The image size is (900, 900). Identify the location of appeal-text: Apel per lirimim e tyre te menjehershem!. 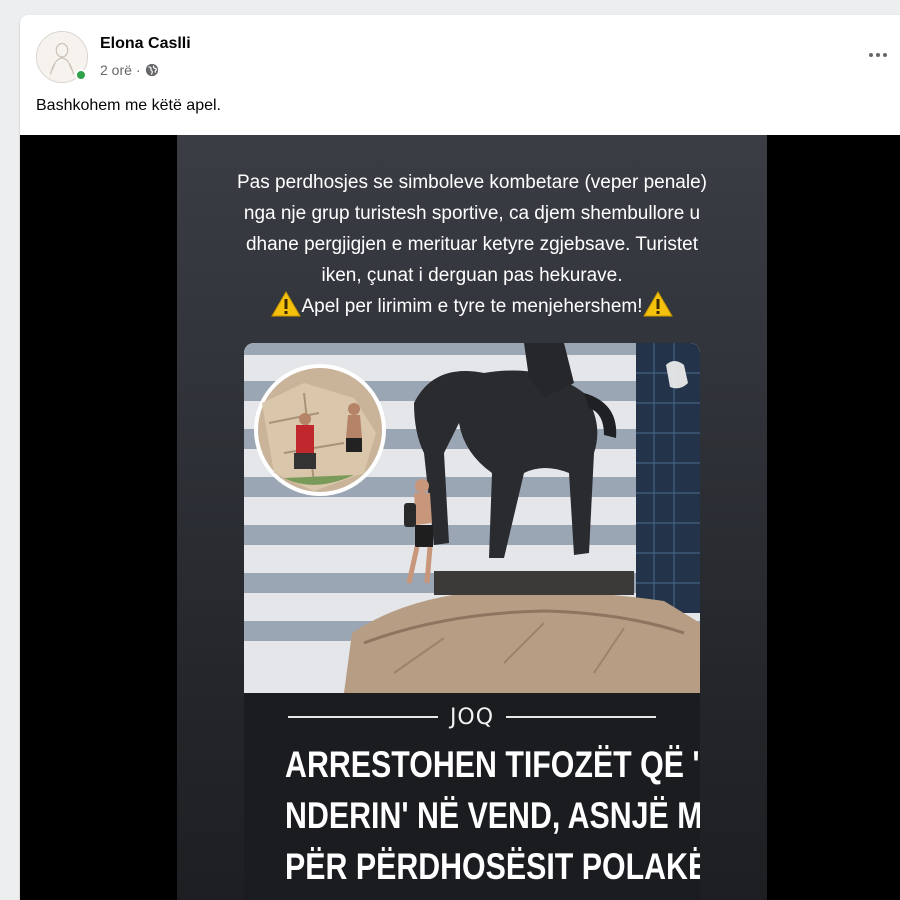
(472, 306).